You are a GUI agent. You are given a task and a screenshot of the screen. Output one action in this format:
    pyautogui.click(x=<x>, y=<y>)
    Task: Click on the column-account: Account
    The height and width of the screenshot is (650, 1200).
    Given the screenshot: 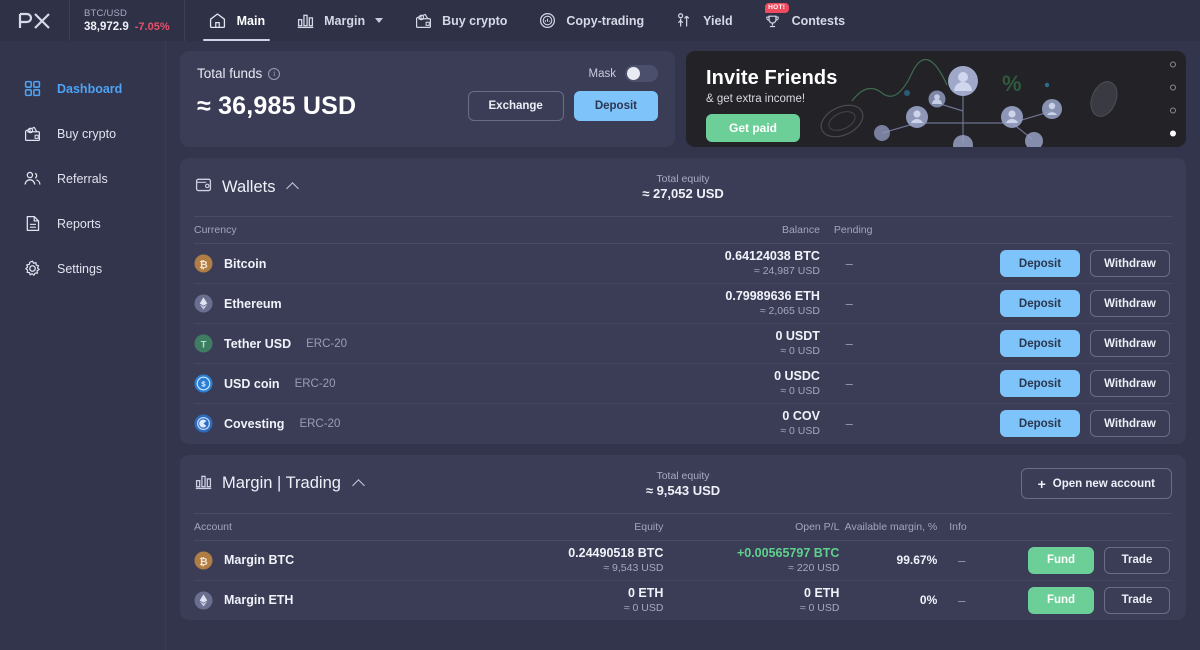 What is the action you would take?
    pyautogui.click(x=341, y=526)
    